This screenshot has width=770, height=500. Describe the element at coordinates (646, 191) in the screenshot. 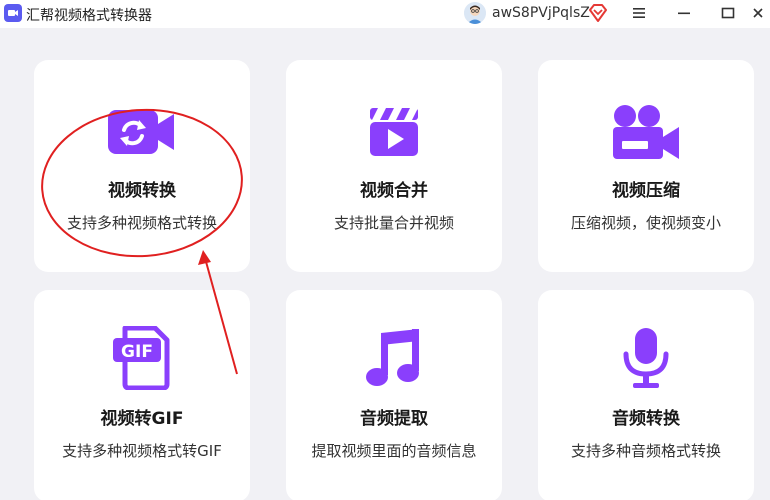

I see `card-title: 视频压缩` at that location.